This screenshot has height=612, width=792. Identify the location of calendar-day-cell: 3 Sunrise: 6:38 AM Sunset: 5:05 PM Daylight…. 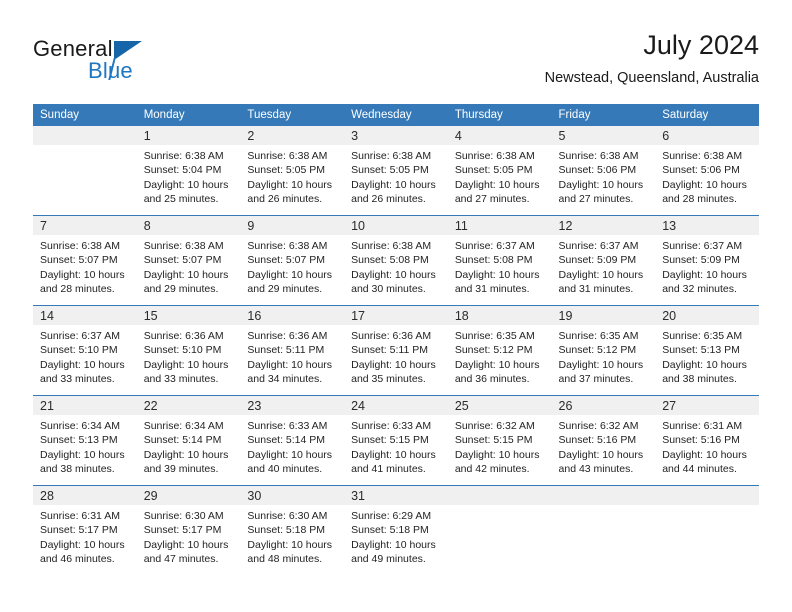
(396, 171).